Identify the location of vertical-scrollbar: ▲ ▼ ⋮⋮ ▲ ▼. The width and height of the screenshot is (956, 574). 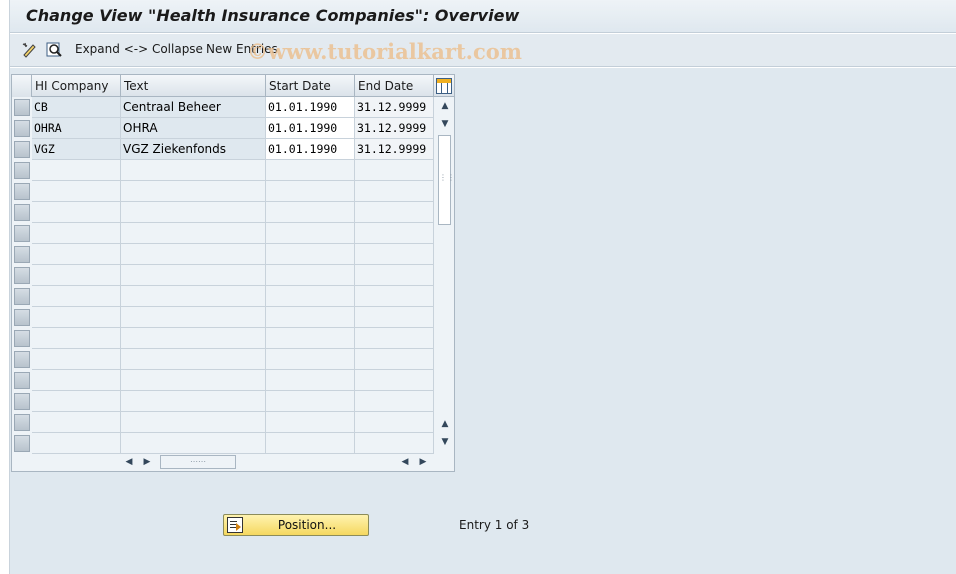
(445, 274).